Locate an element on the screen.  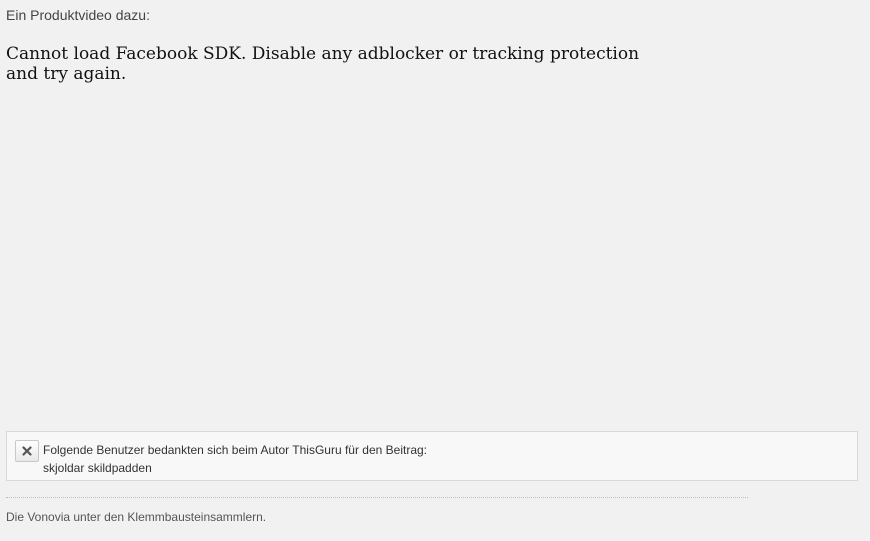
thanks-user-link: skjoldar is located at coordinates (63, 468).